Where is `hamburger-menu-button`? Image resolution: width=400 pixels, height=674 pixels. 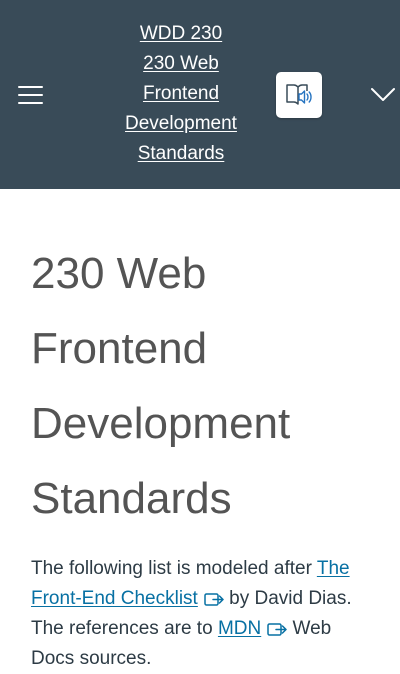 hamburger-menu-button is located at coordinates (30, 95).